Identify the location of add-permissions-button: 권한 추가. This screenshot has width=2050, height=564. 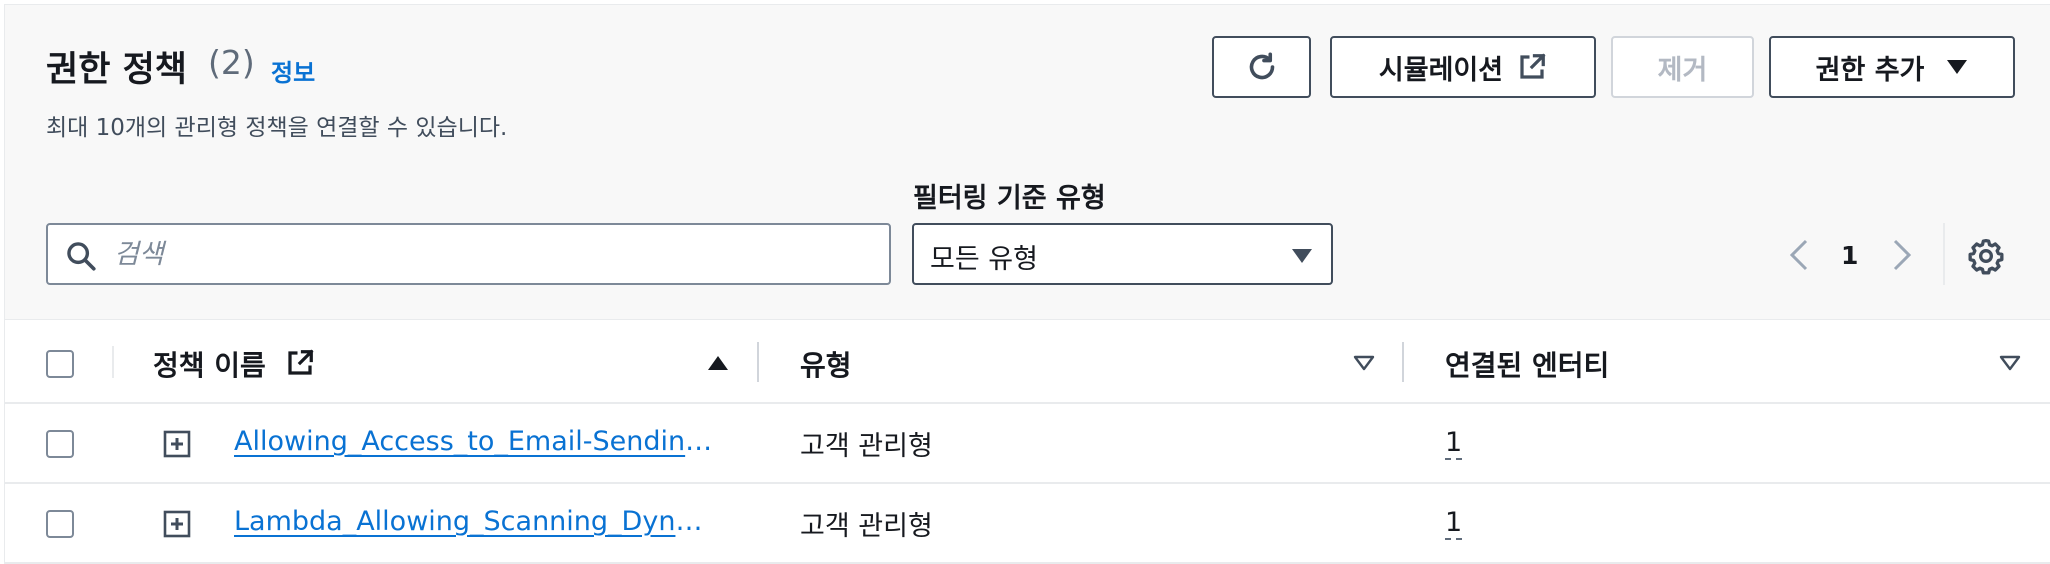
(1892, 67).